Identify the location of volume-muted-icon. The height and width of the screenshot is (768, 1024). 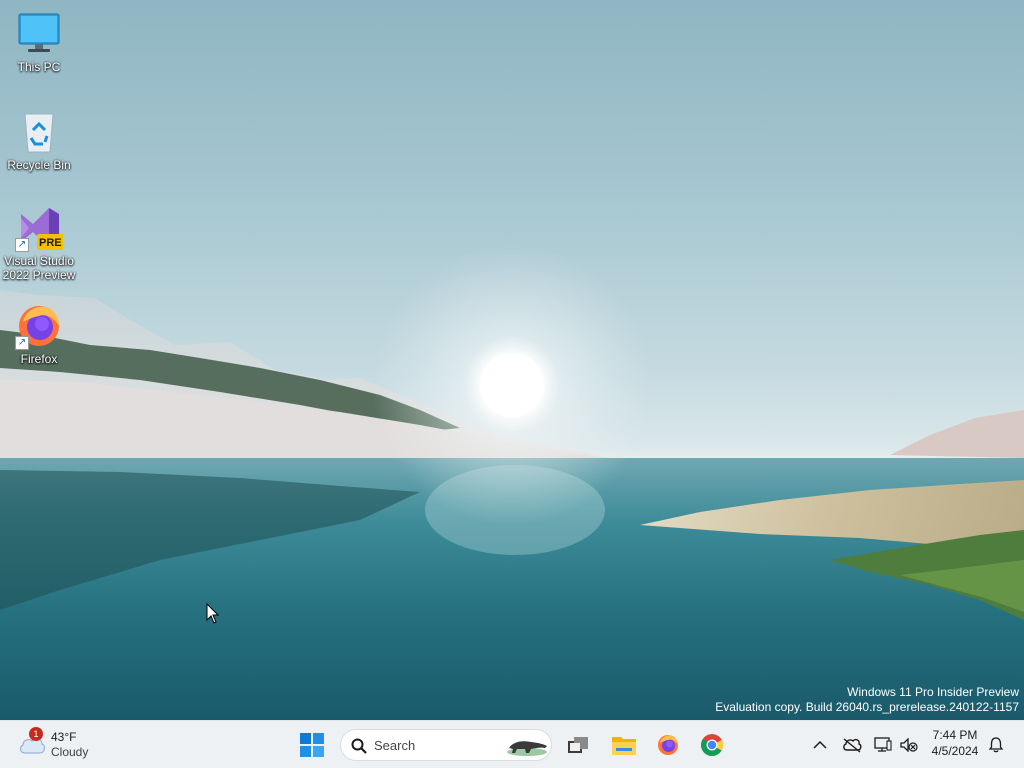
(909, 745).